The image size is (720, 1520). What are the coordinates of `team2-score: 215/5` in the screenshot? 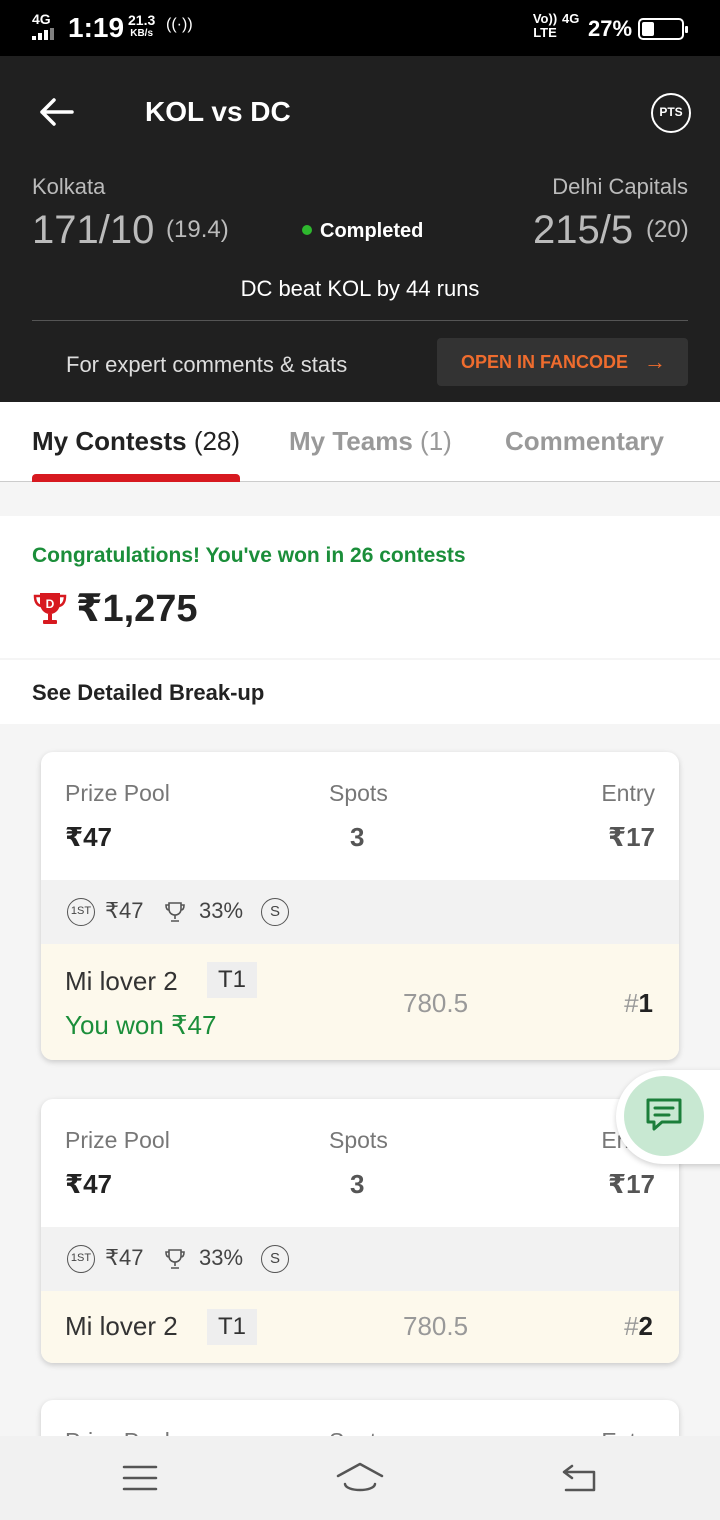 It's located at (583, 230).